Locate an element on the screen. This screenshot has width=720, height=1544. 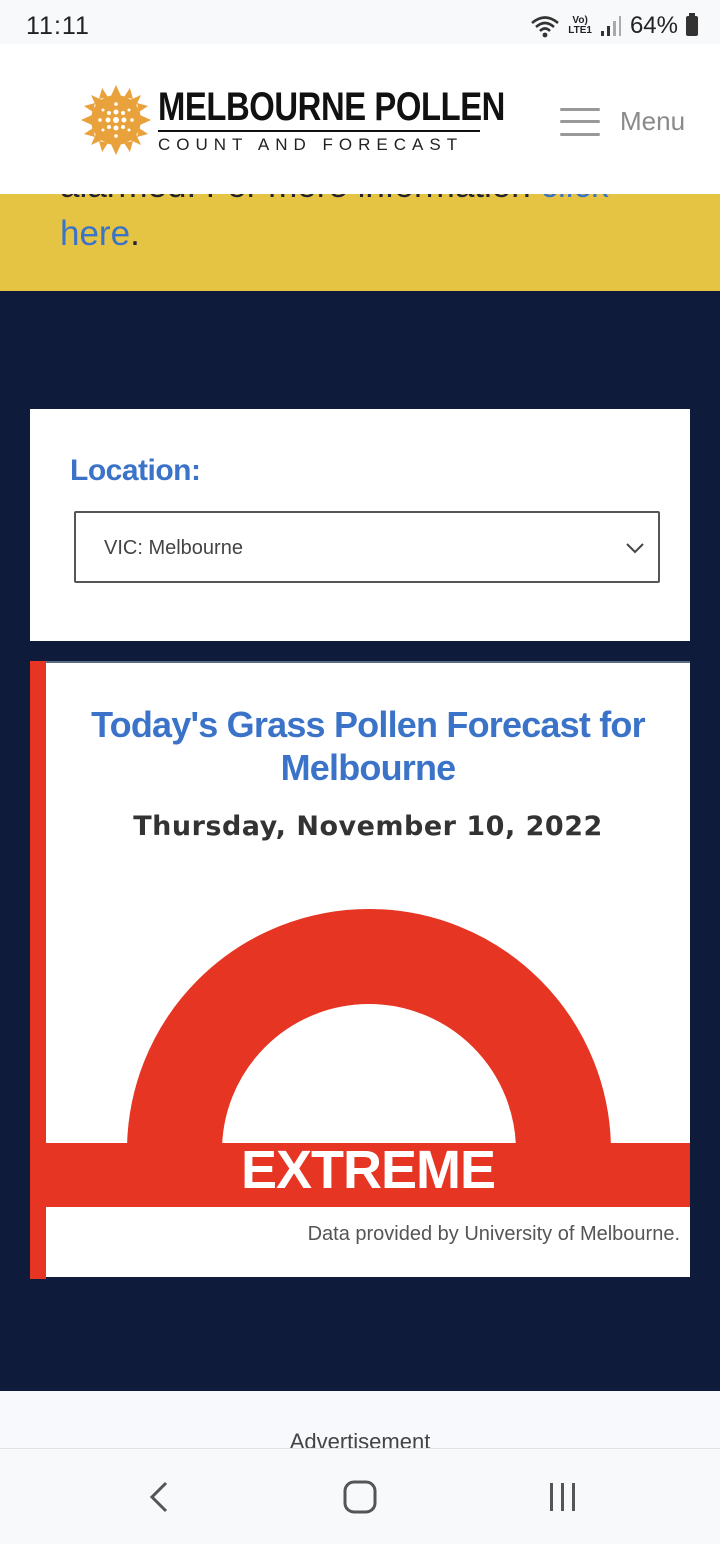
forecast-date: Thursday, November 10, 2022 is located at coordinates (368, 826).